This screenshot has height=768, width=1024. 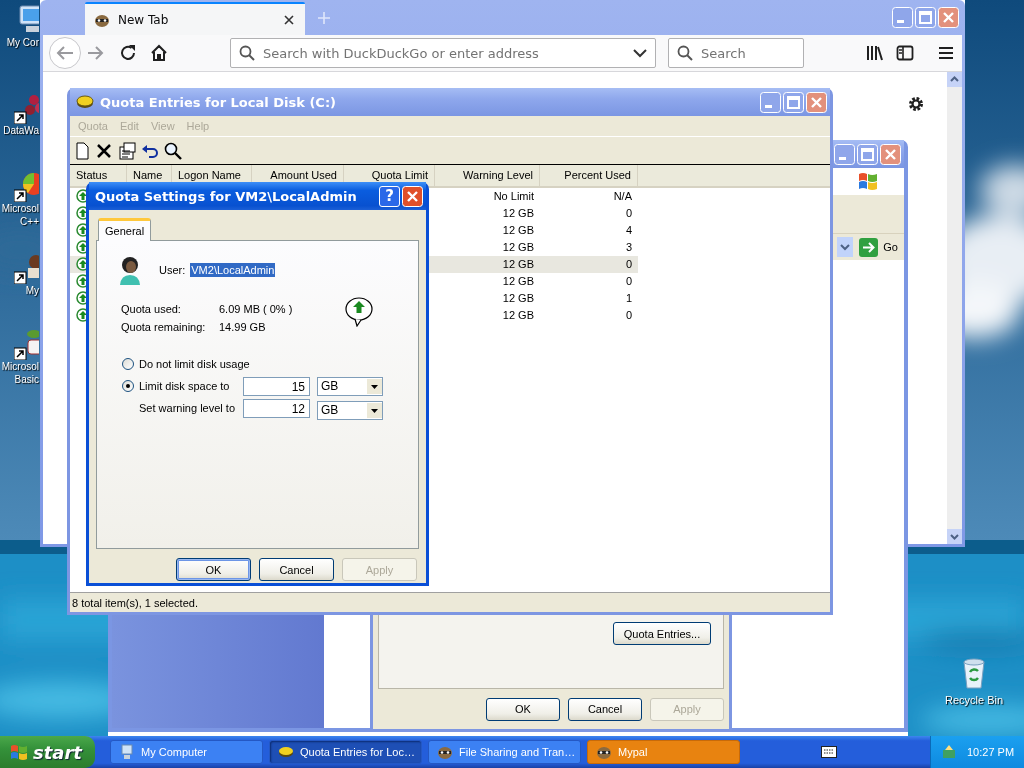 I want to click on close-tab-icon, so click(x=289, y=19).